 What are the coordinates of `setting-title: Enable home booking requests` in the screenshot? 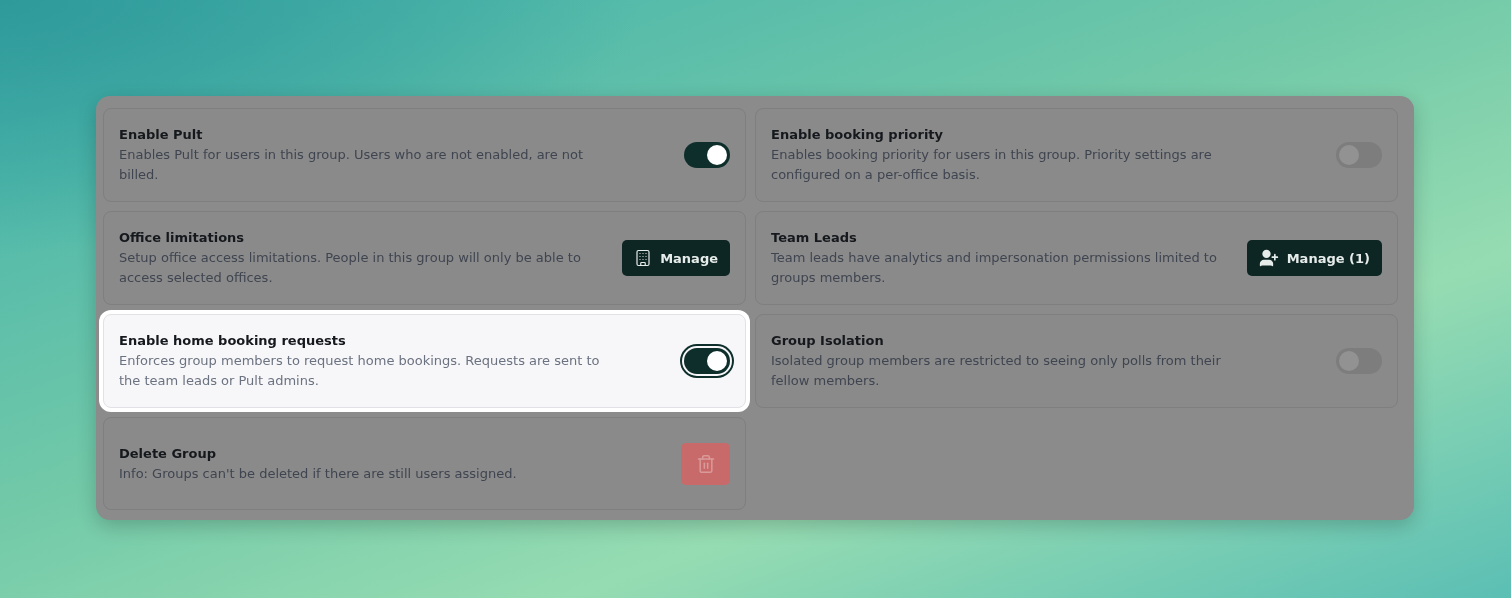 It's located at (233, 341).